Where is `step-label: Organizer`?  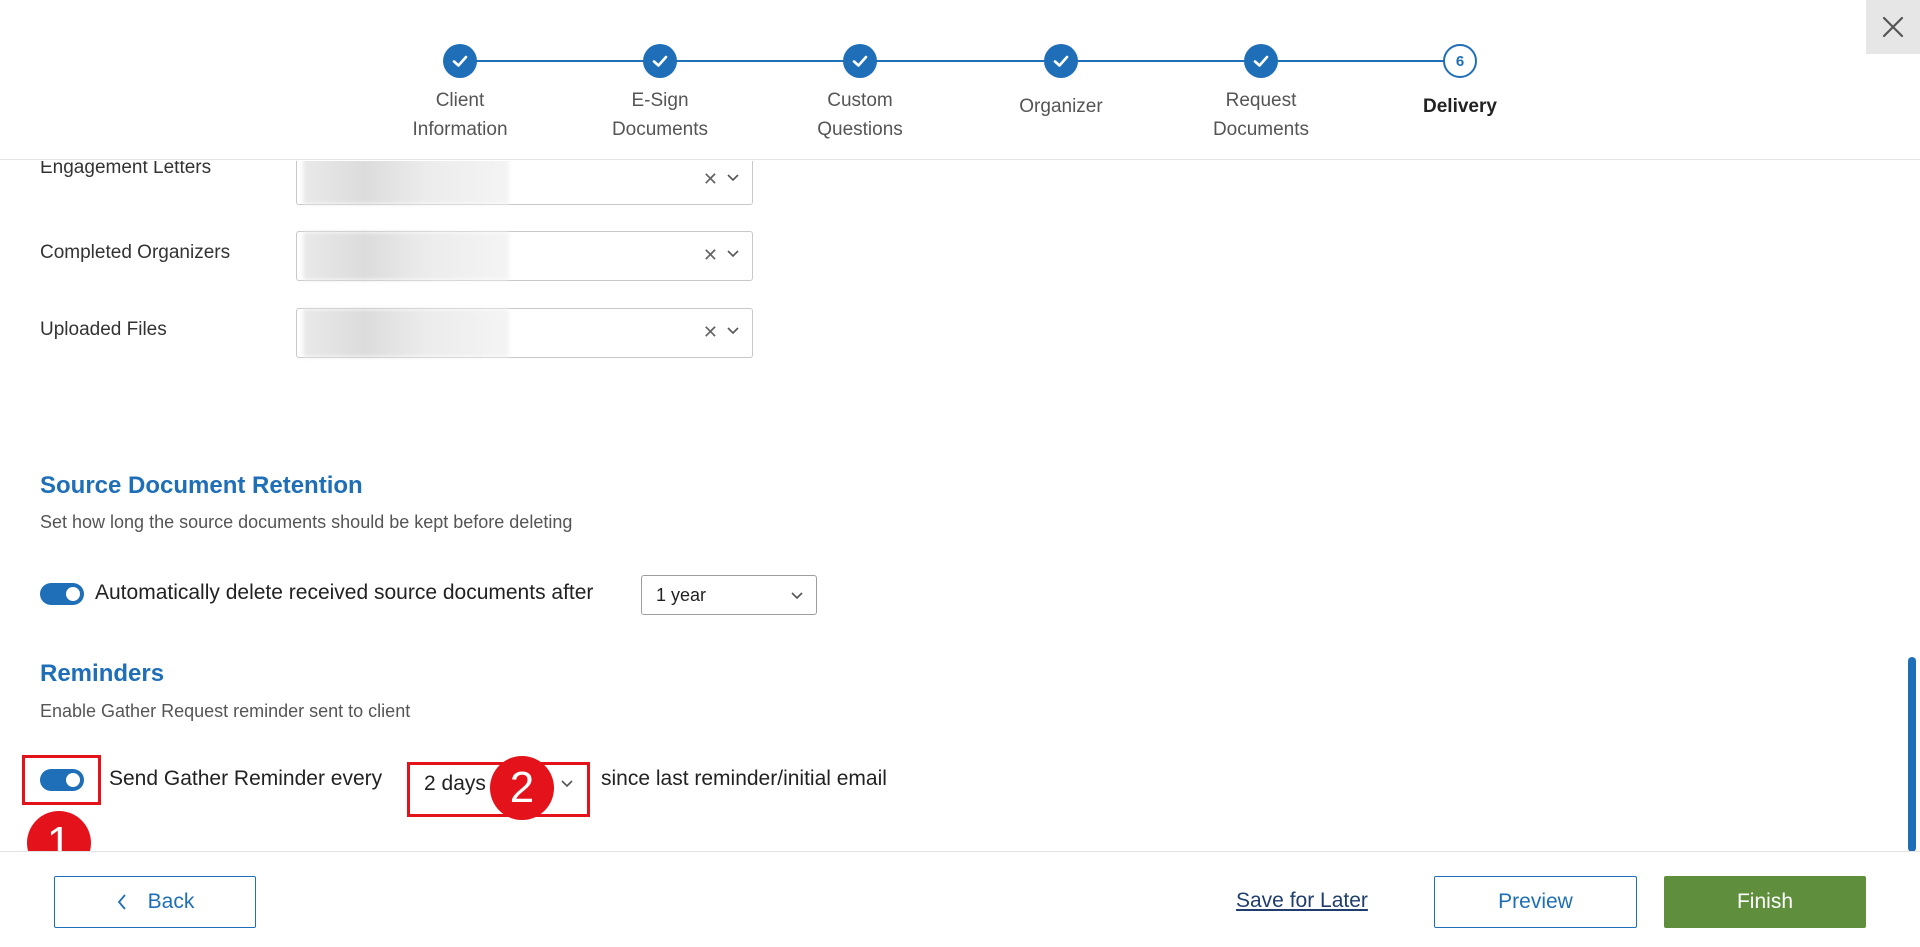
step-label: Organizer is located at coordinates (1061, 106).